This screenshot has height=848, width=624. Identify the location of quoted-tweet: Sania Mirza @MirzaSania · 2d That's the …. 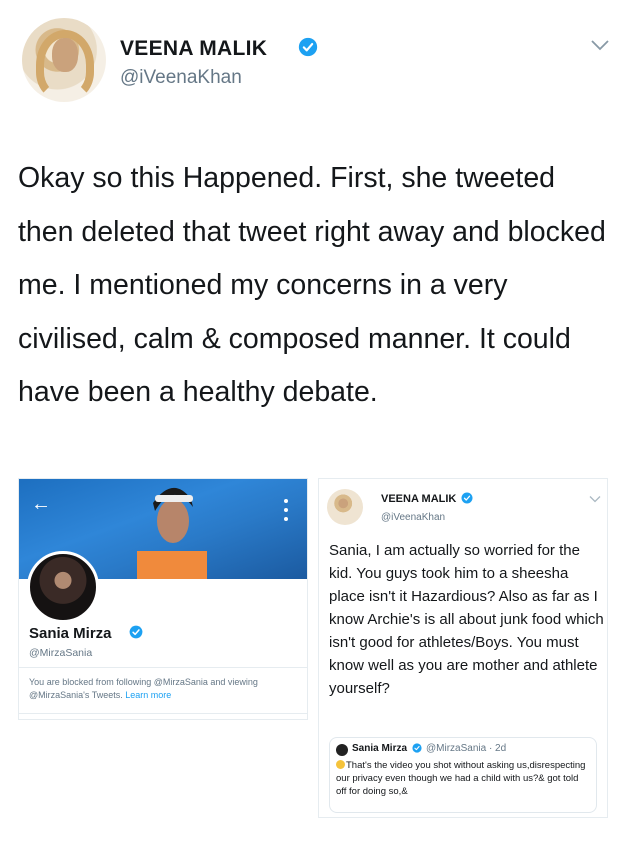
(463, 775).